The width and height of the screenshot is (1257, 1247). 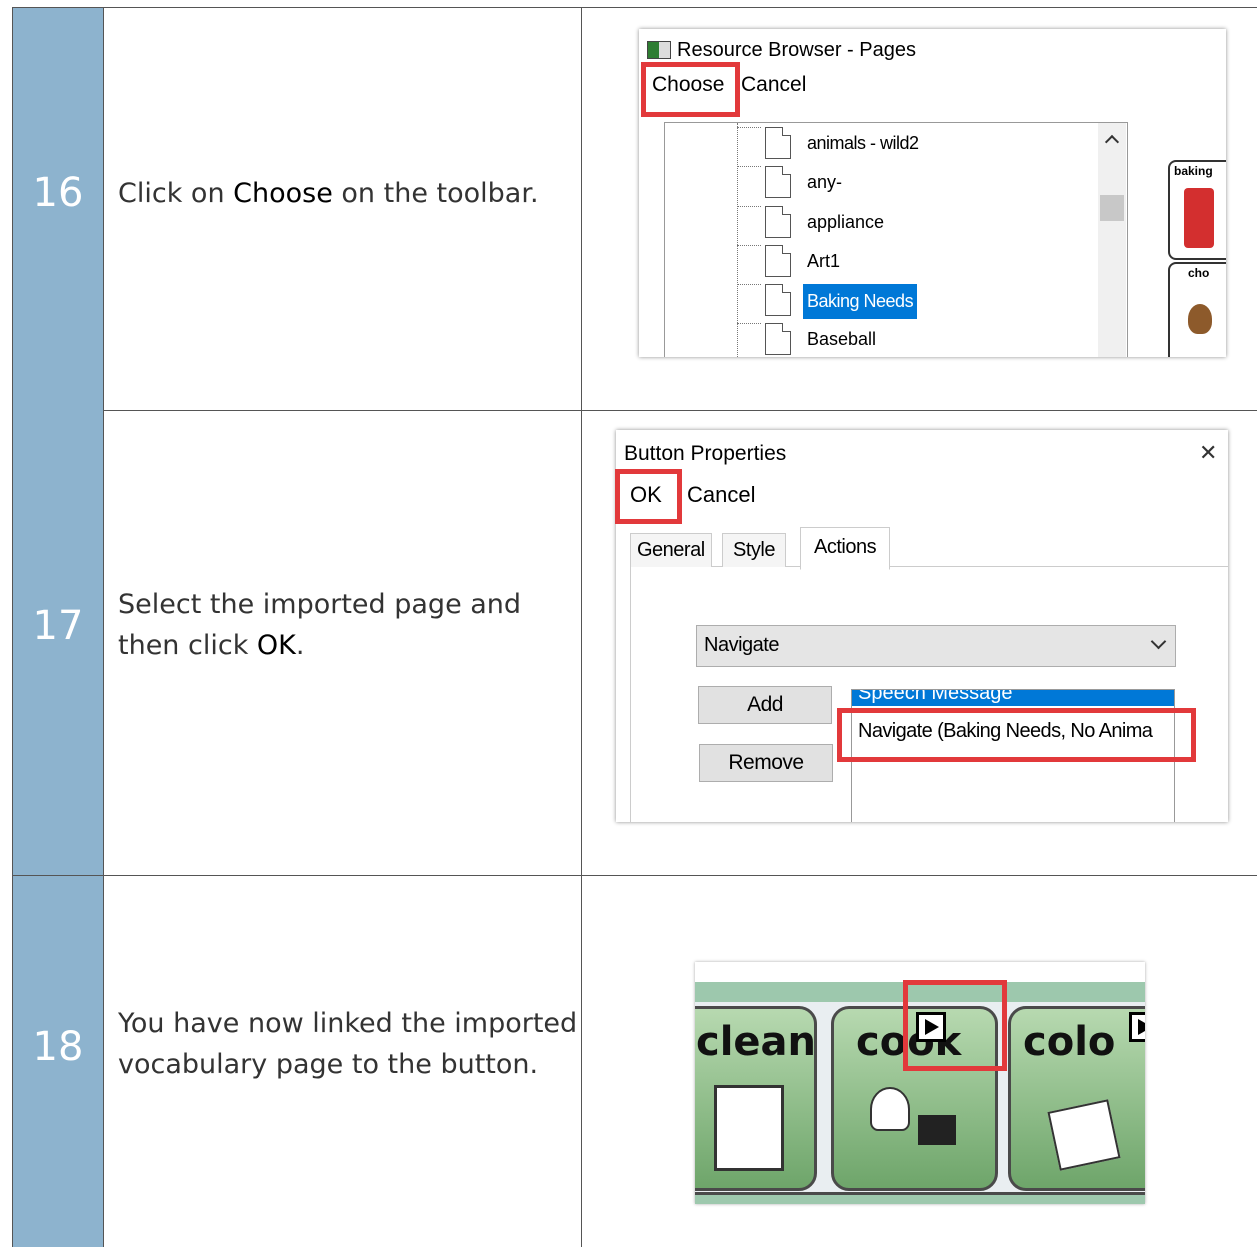 I want to click on step-text: Click on, so click(x=176, y=193).